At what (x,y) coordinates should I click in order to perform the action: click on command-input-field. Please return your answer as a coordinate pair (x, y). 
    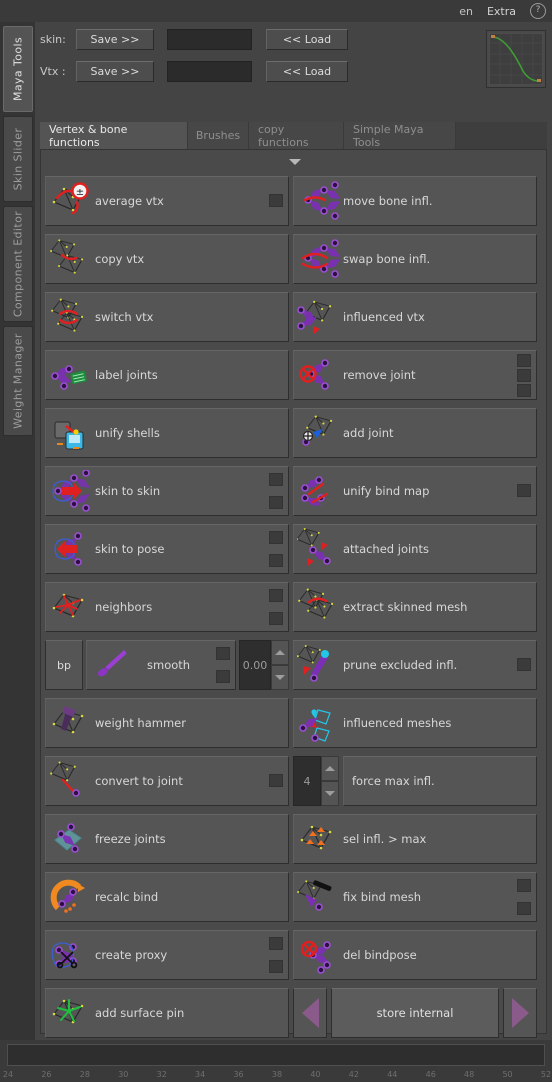
    Looking at the image, I should click on (276, 1055).